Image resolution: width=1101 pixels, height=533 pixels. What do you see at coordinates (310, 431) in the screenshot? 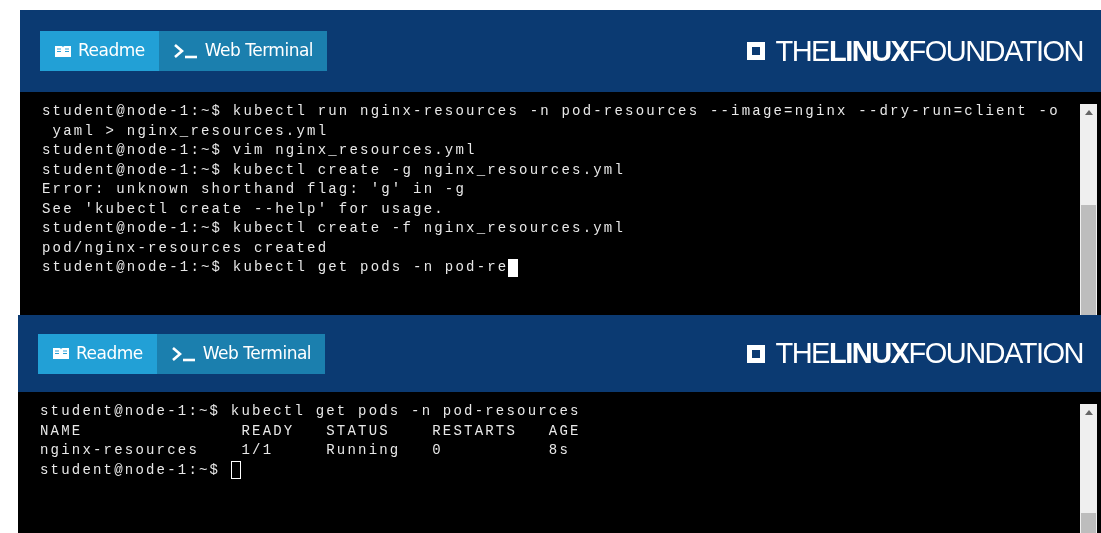
I see `terminal-line: NAME READY STATUS RESTARTS AGE` at bounding box center [310, 431].